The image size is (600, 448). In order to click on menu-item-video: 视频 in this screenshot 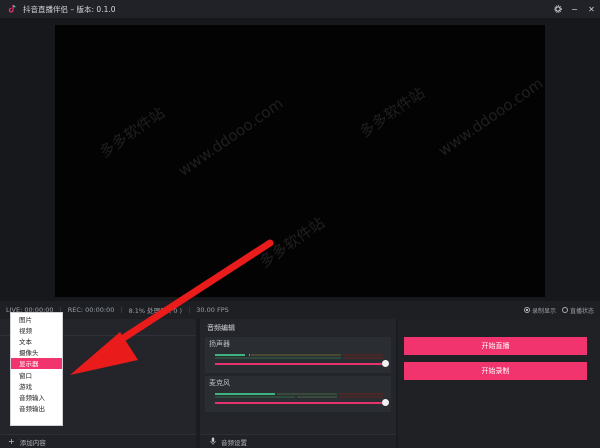, I will do `click(36, 329)`.